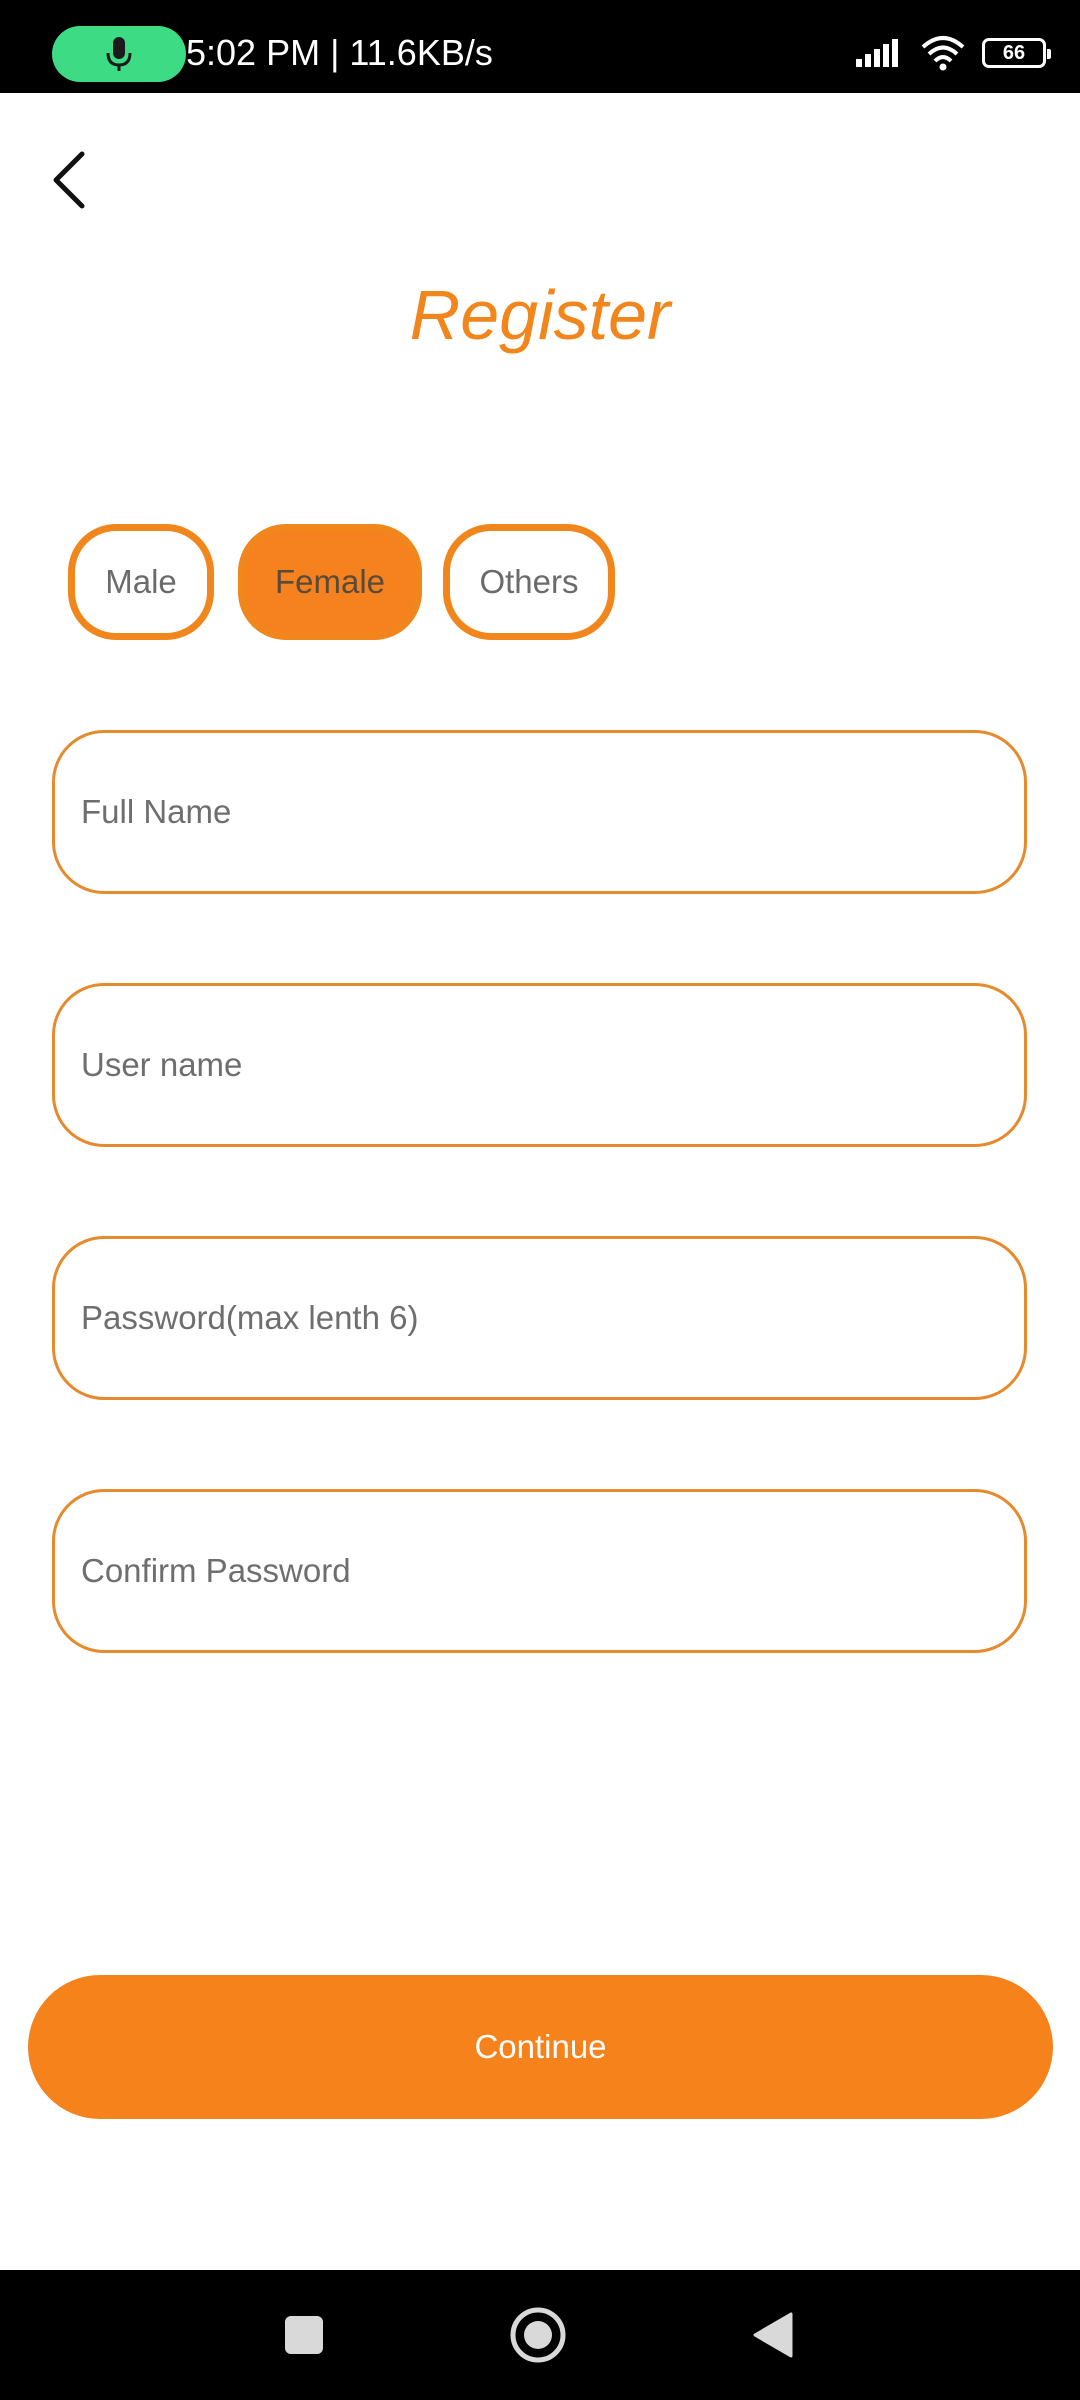 The height and width of the screenshot is (2400, 1080). I want to click on home-button, so click(538, 2335).